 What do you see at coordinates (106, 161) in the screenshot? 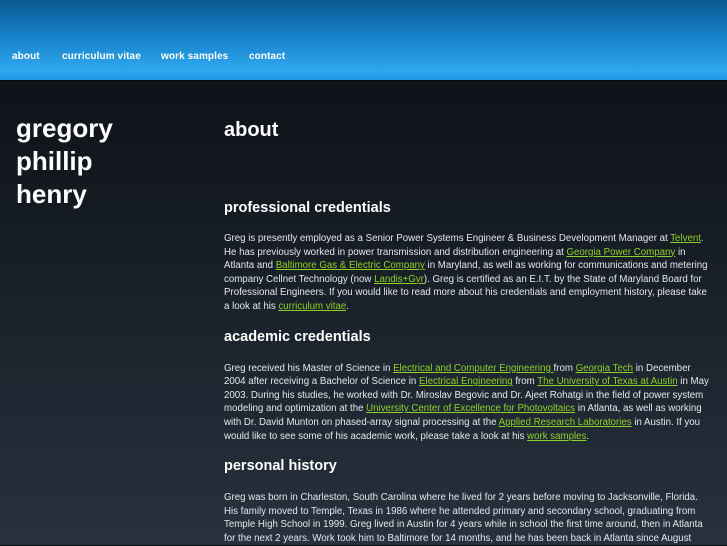
I see `site-owner-name: gregory phillip henry` at bounding box center [106, 161].